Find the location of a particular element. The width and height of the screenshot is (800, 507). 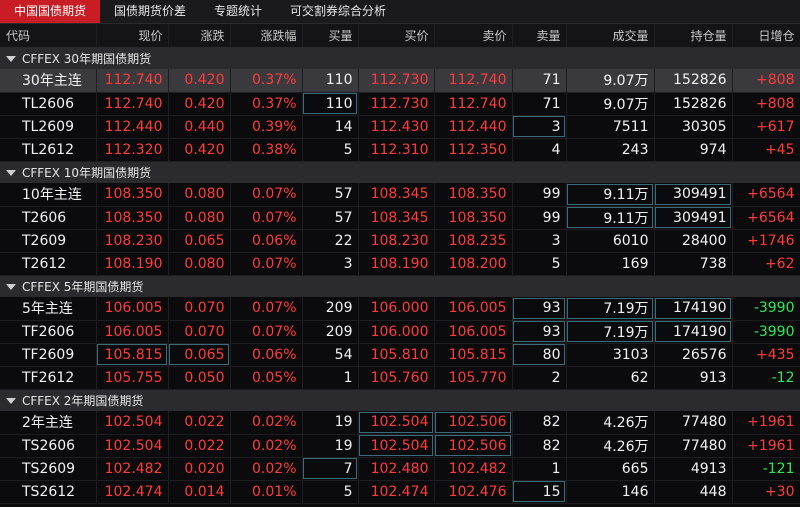

group-header: CFFEX 10年期国债期货 is located at coordinates (400, 171).